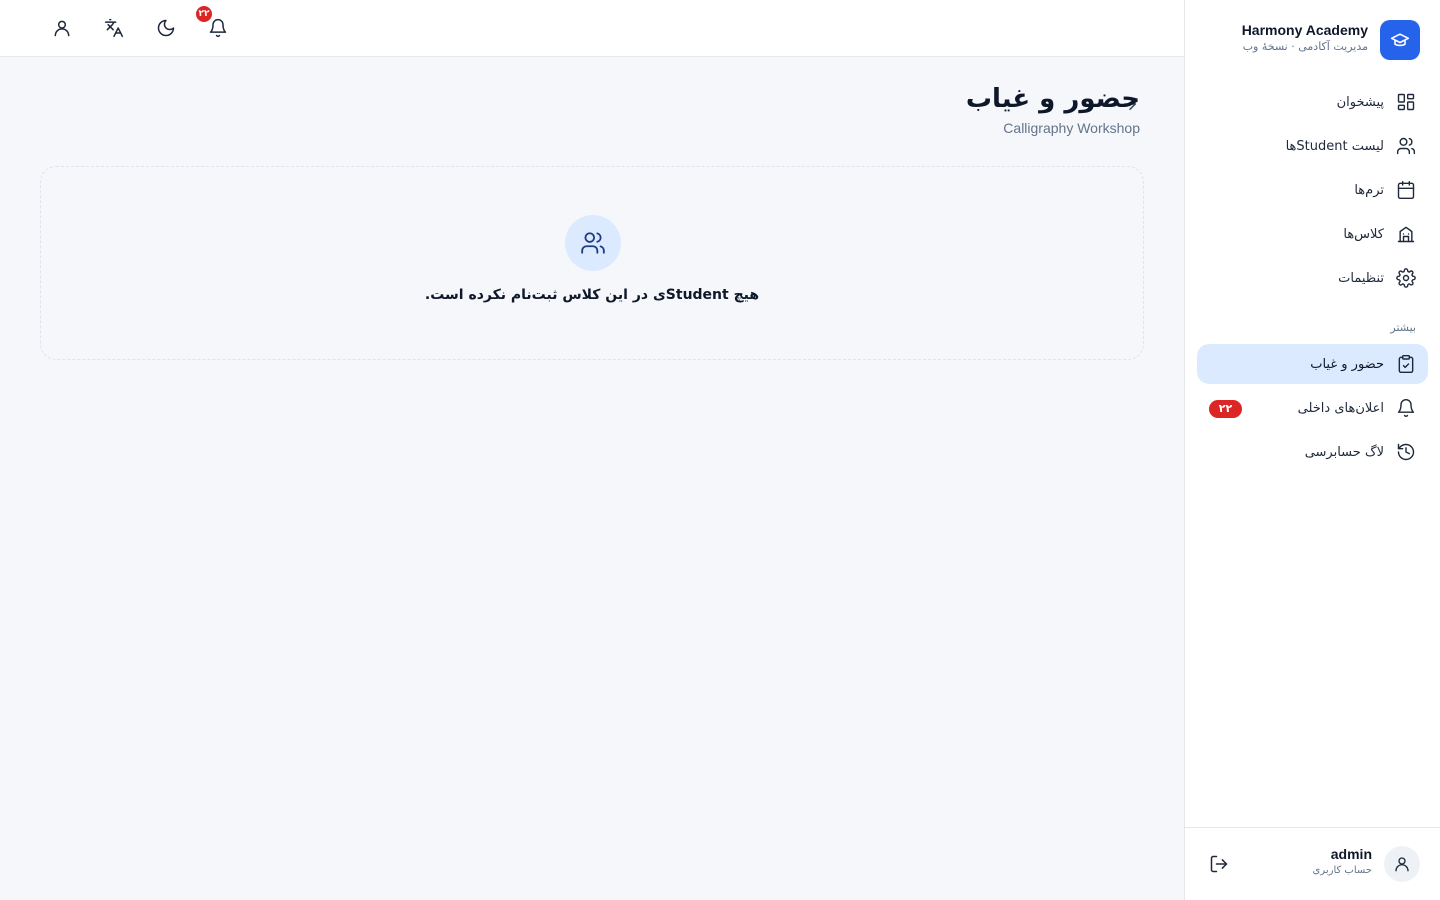 The width and height of the screenshot is (1440, 900). I want to click on sidebar-item-settings: تنظیمات, so click(1312, 278).